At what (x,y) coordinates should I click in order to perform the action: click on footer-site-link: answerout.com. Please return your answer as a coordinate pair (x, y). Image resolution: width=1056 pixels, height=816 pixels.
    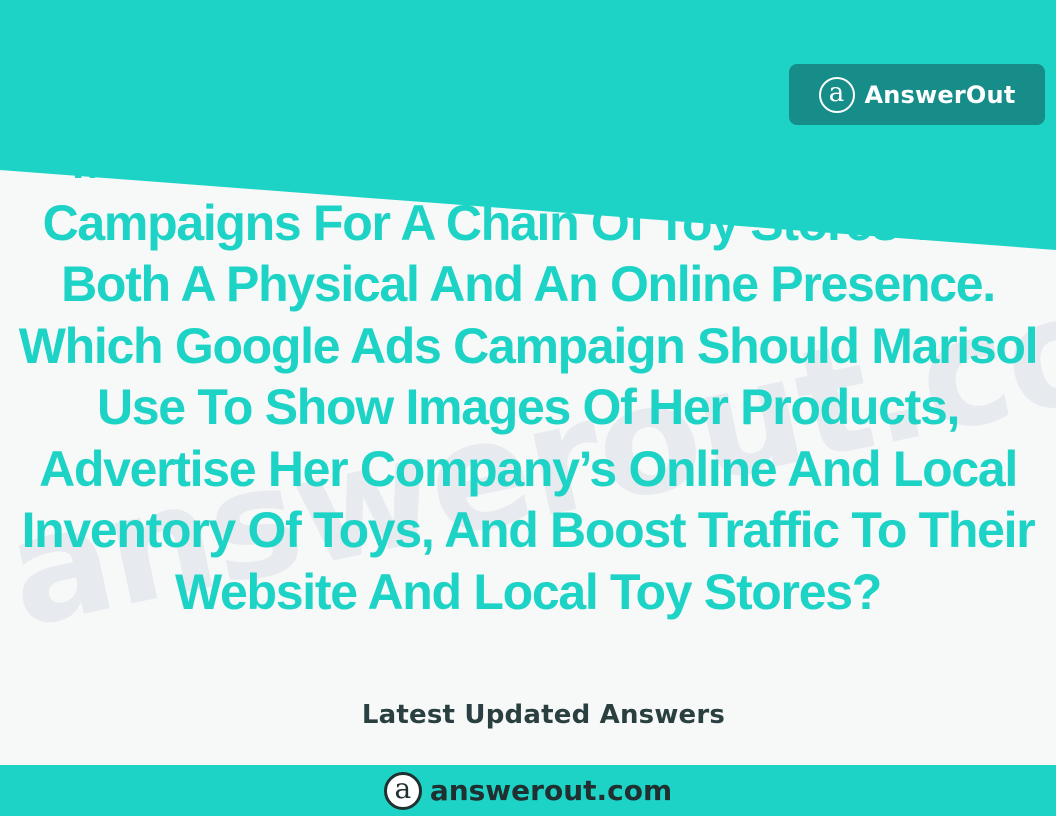
    Looking at the image, I should click on (551, 790).